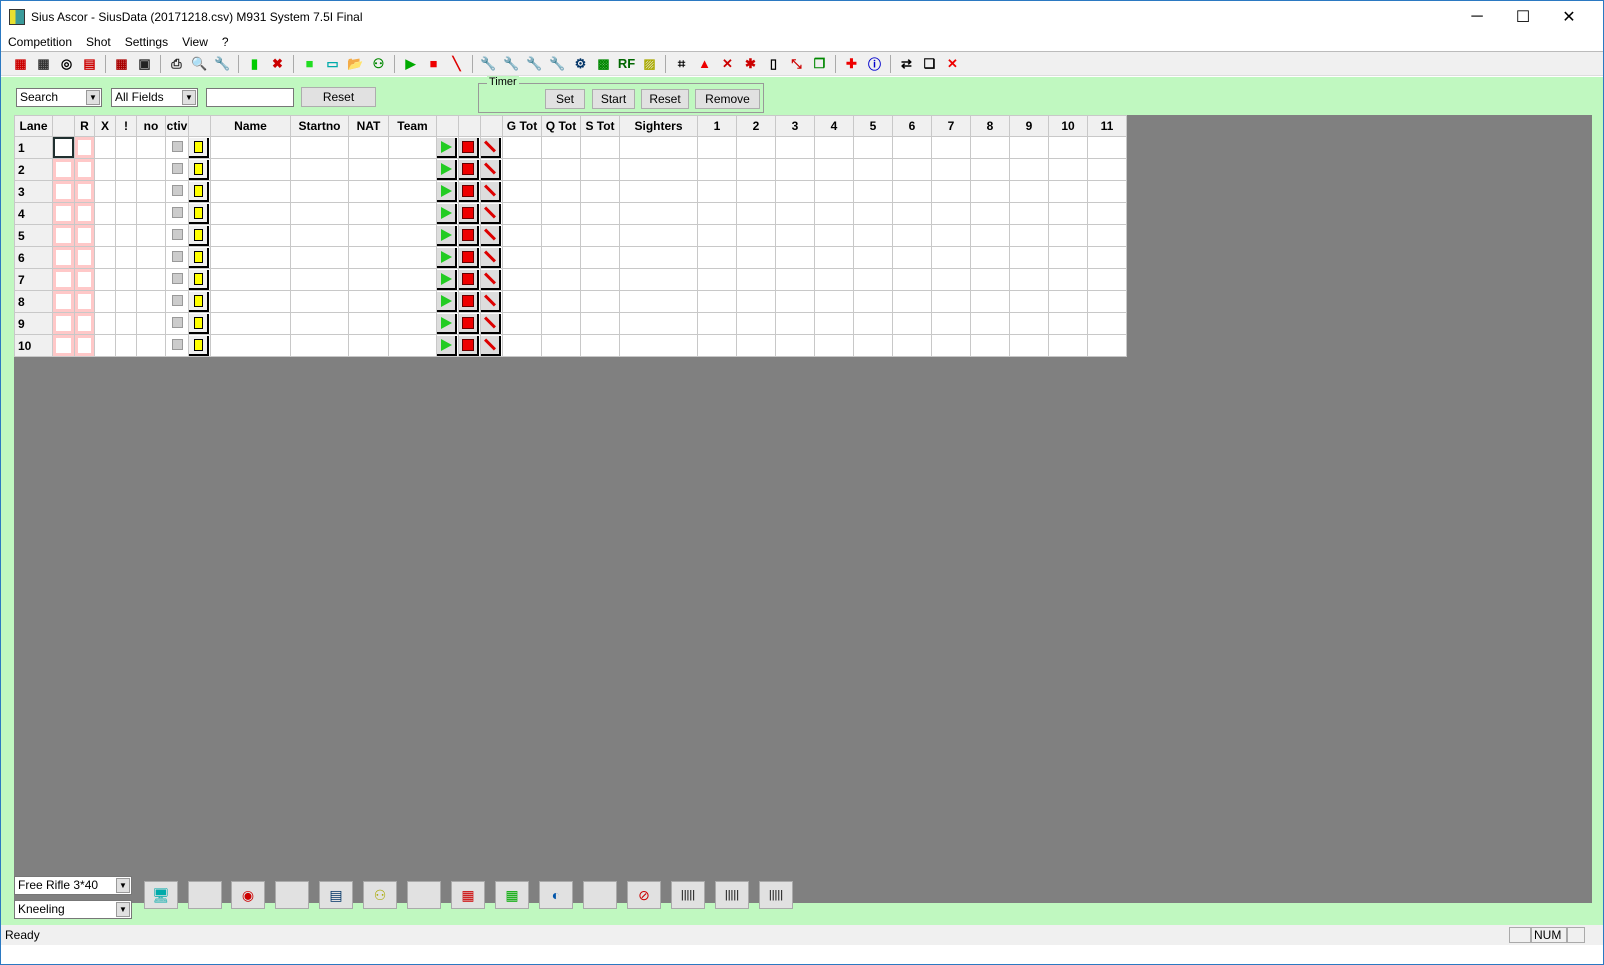 The height and width of the screenshot is (965, 1604). Describe the element at coordinates (912, 126) in the screenshot. I see `column-header: 6` at that location.